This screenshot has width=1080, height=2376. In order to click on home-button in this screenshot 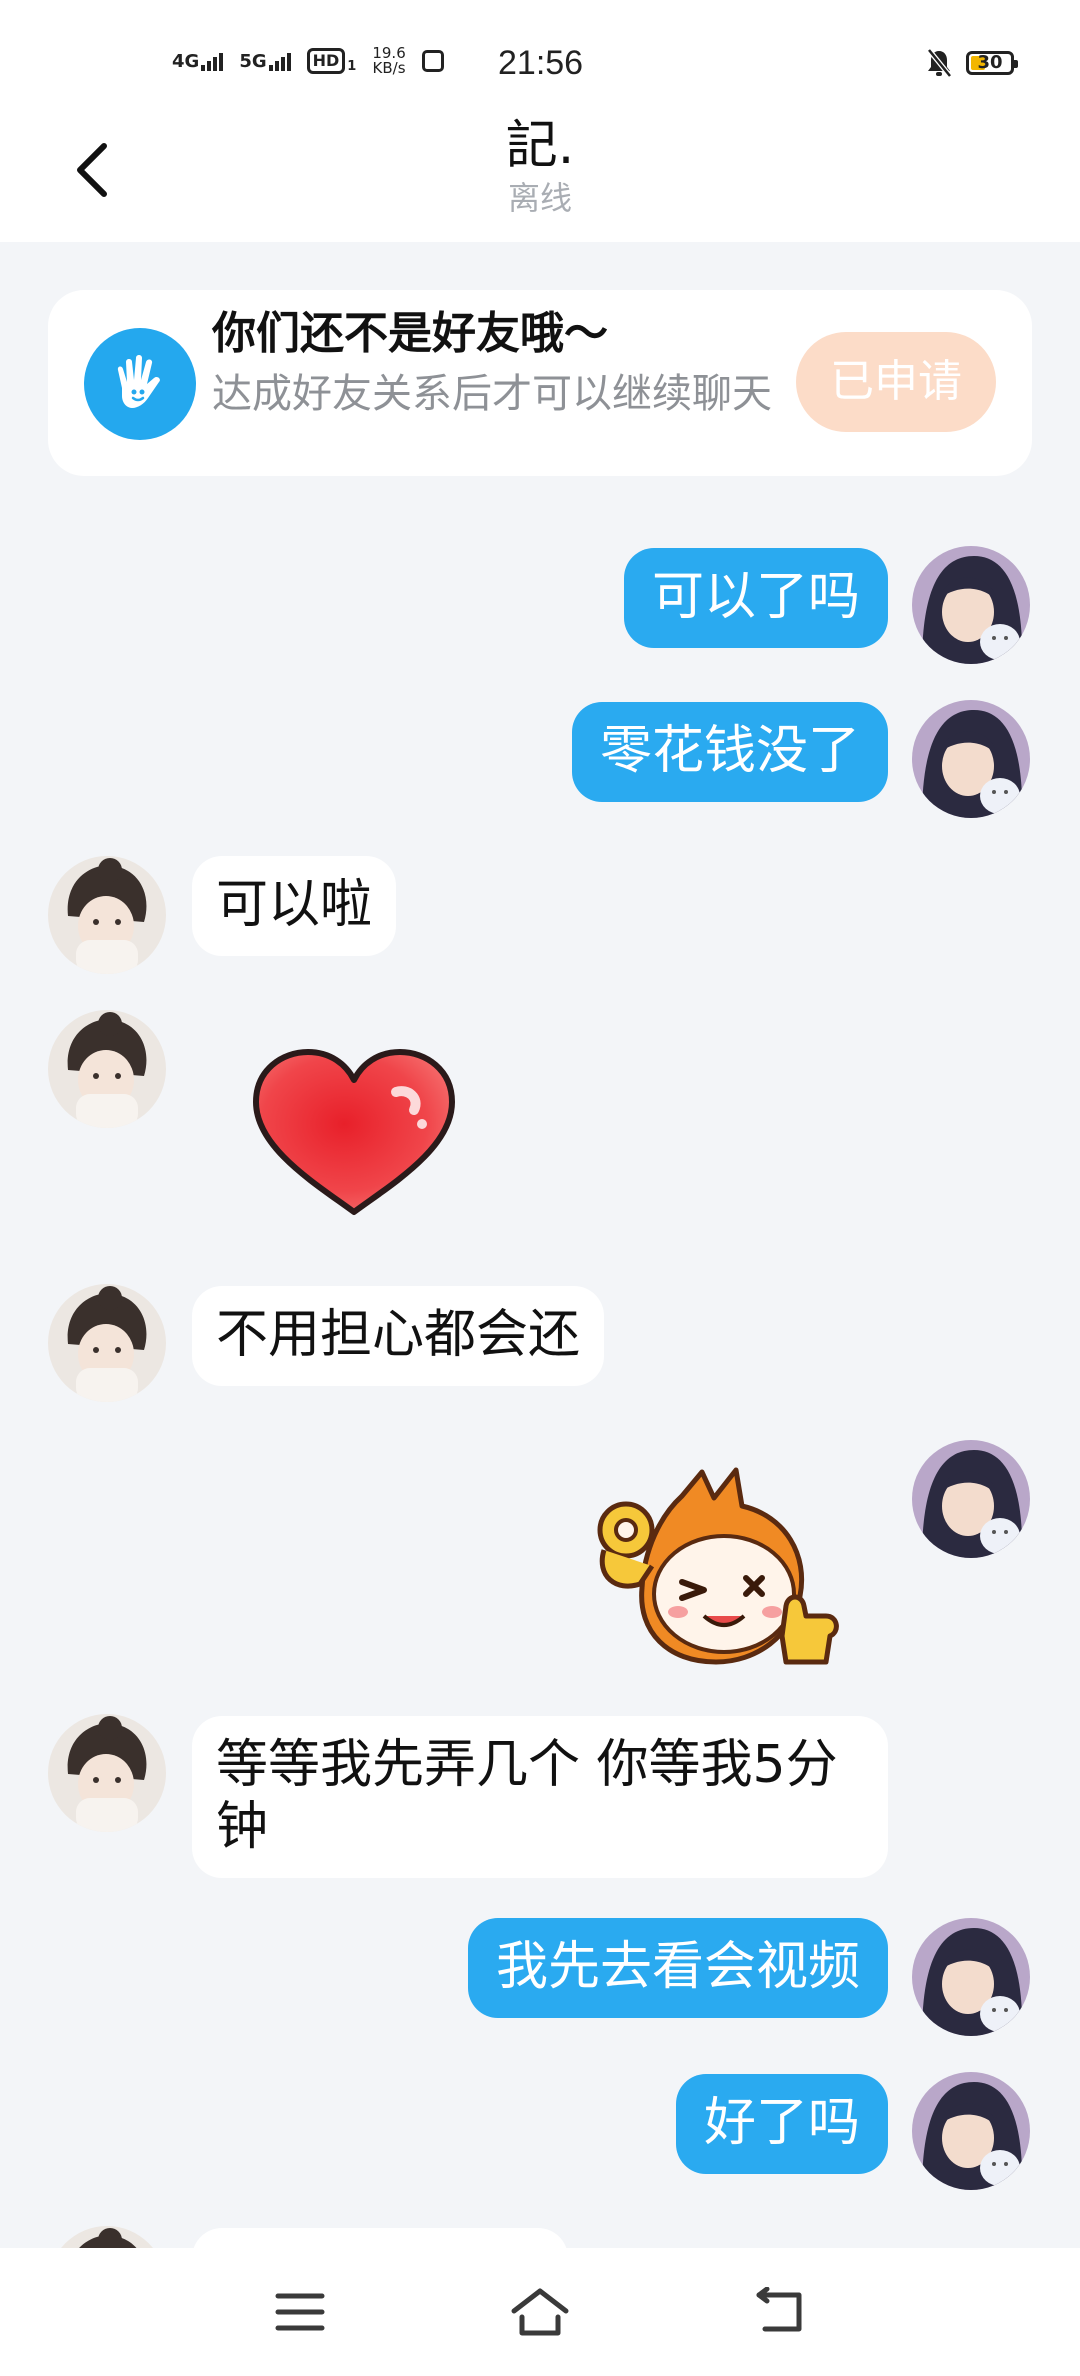, I will do `click(540, 2312)`.